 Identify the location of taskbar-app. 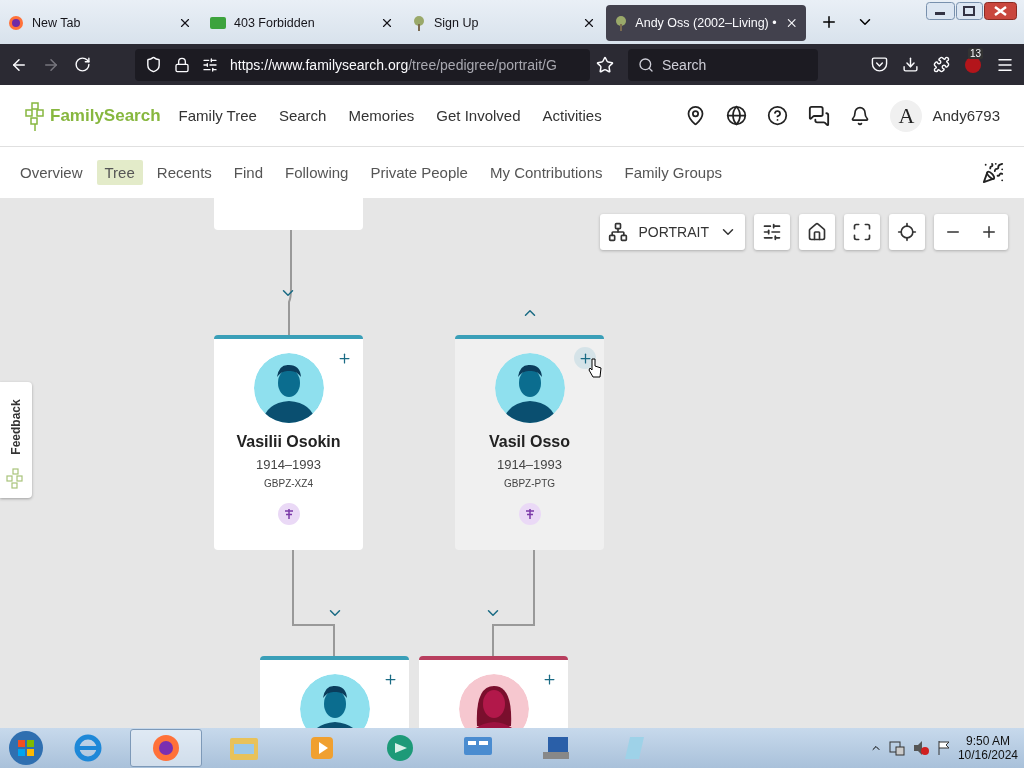
(166, 748).